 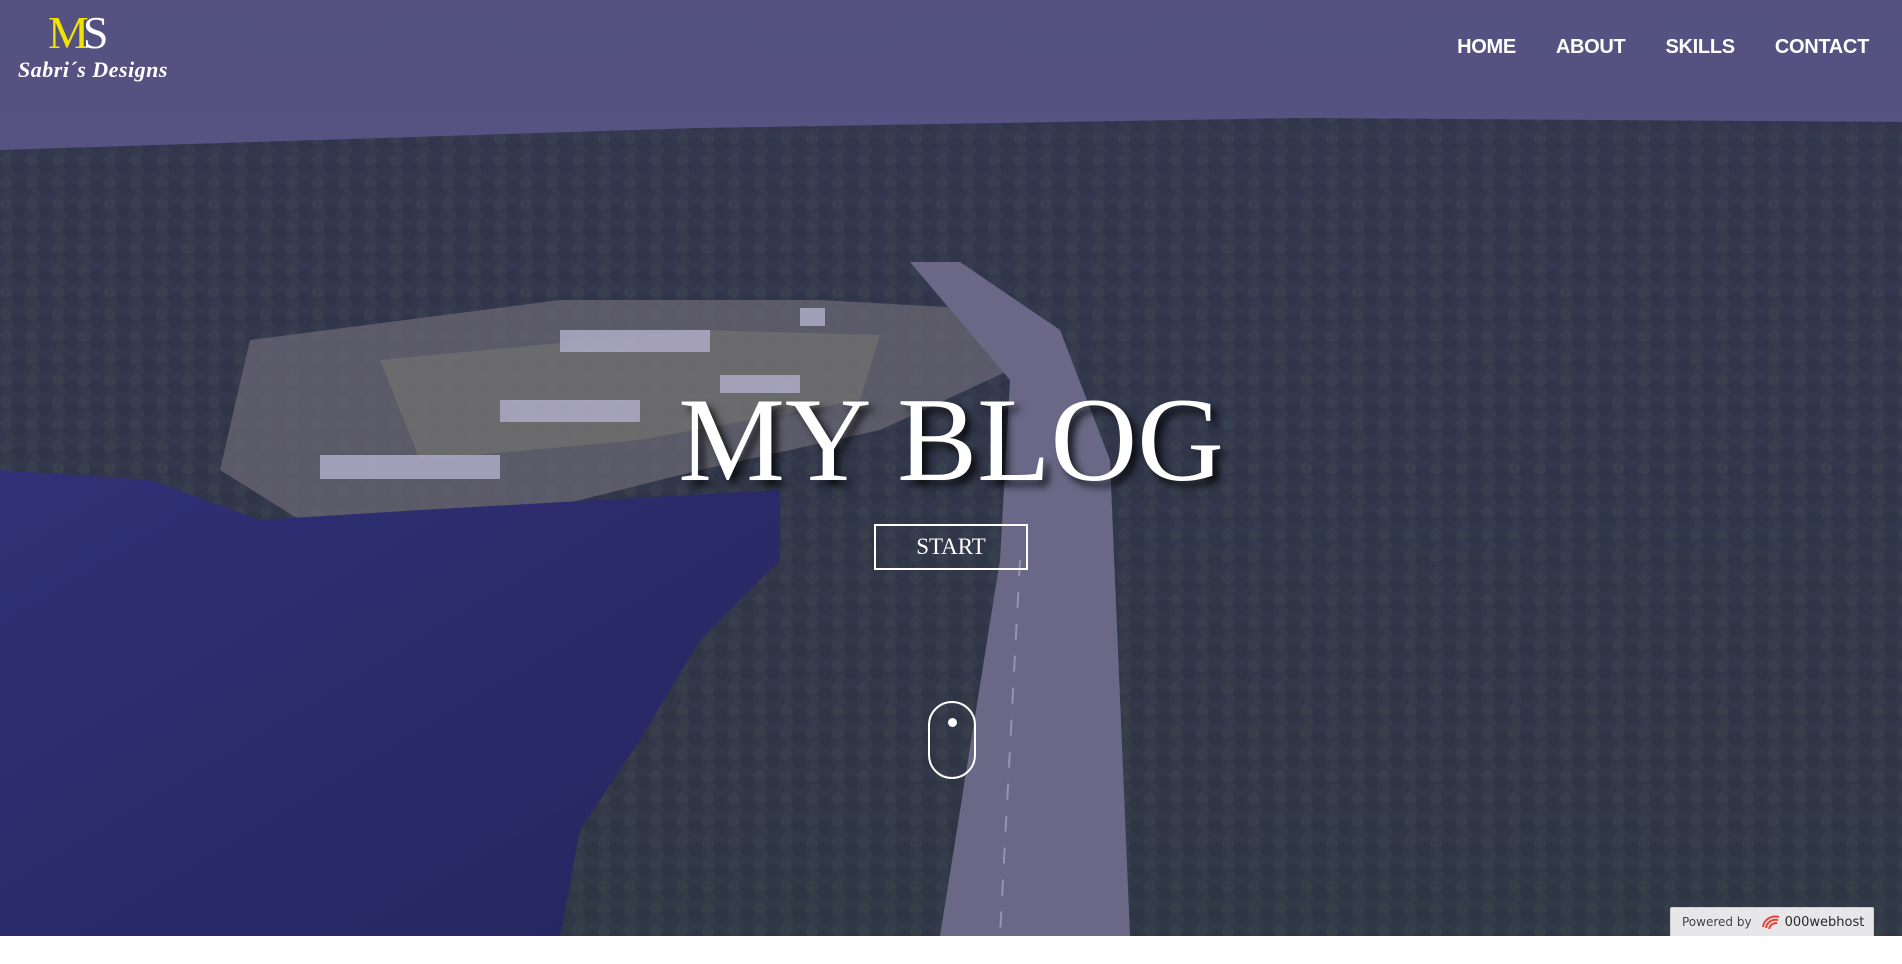 I want to click on nav-about: ABOUT, so click(x=1591, y=47).